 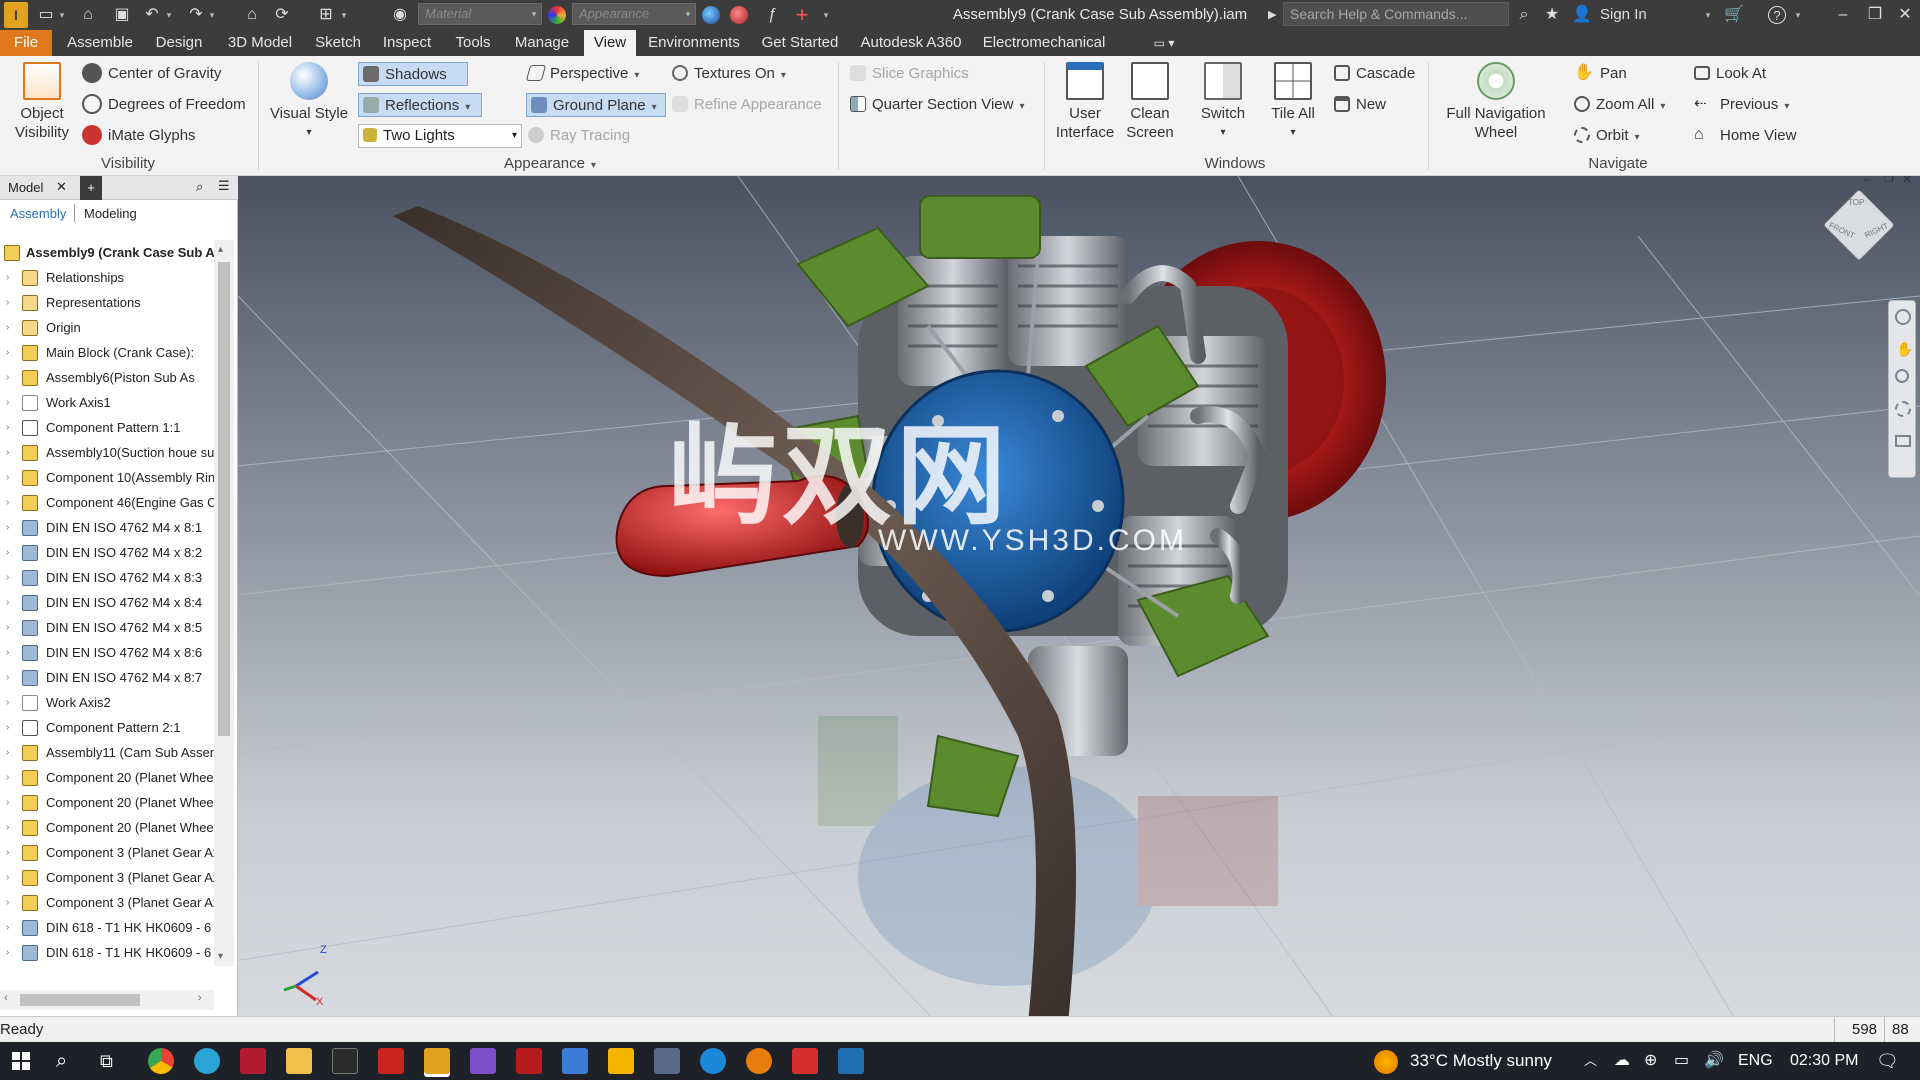 I want to click on perspective-button: Perspective ▾, so click(x=582, y=74).